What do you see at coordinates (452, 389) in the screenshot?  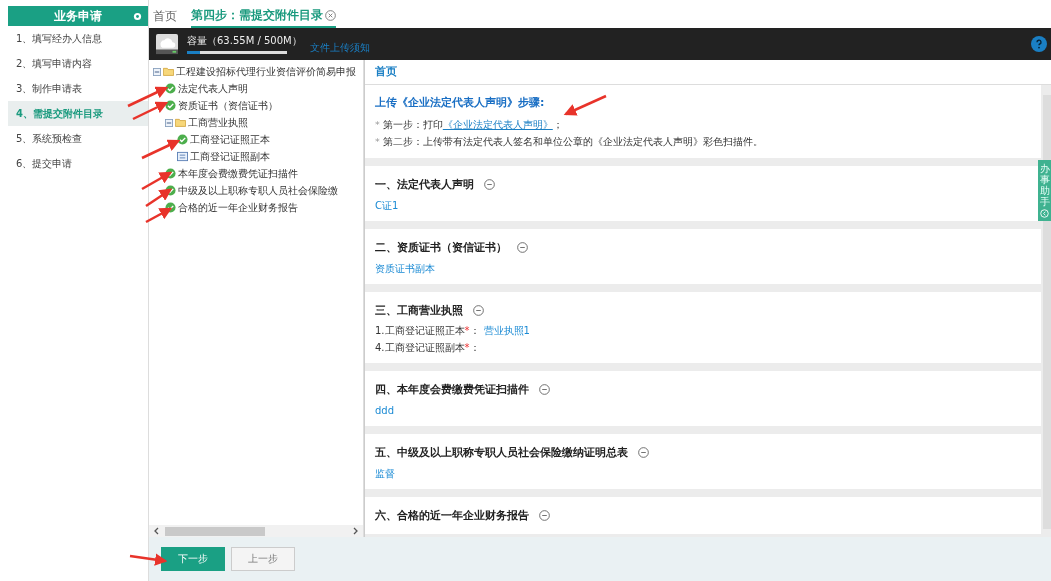 I see `section-title: 四、本年度会费缴费凭证扫描件` at bounding box center [452, 389].